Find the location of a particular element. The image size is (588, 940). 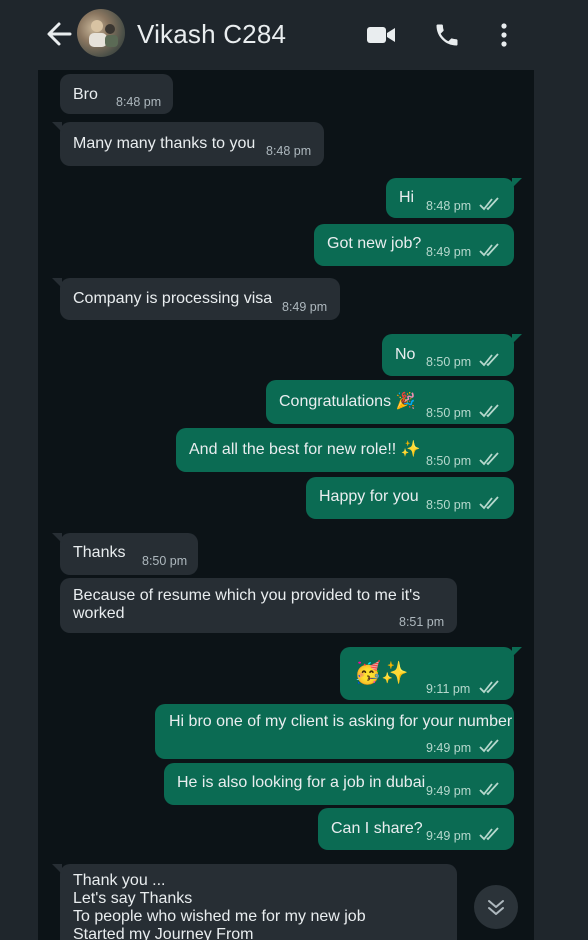

message-text-line: Started my Journey From is located at coordinates (163, 933).